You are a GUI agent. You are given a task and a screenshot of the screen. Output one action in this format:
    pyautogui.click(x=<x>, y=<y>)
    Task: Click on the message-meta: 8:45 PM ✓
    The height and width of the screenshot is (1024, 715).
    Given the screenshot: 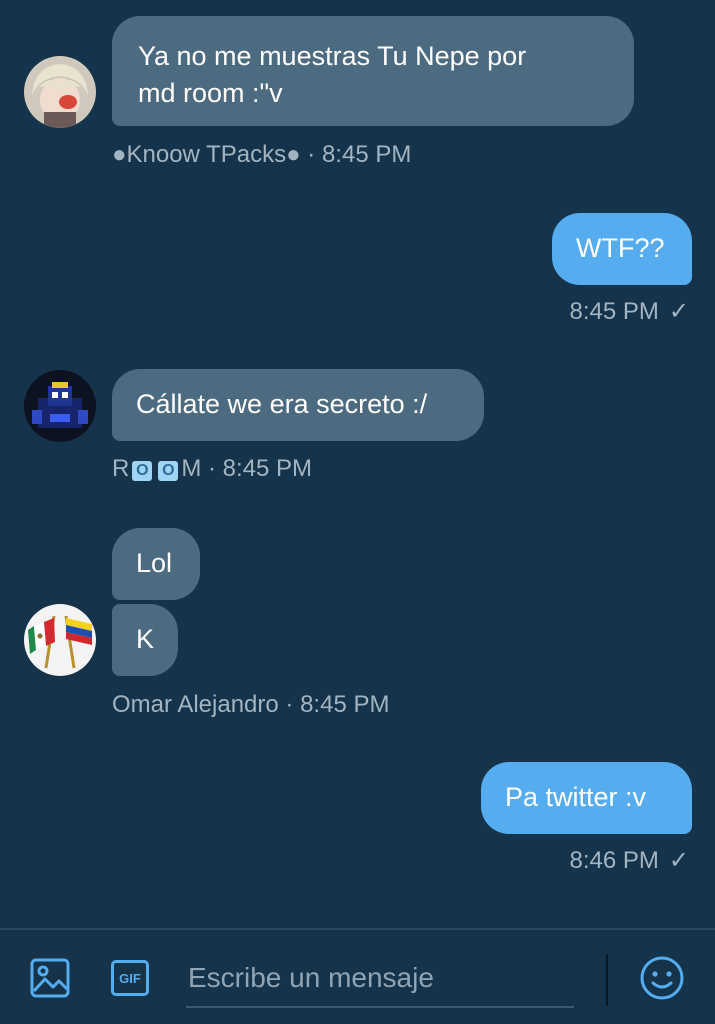 What is the action you would take?
    pyautogui.click(x=630, y=312)
    